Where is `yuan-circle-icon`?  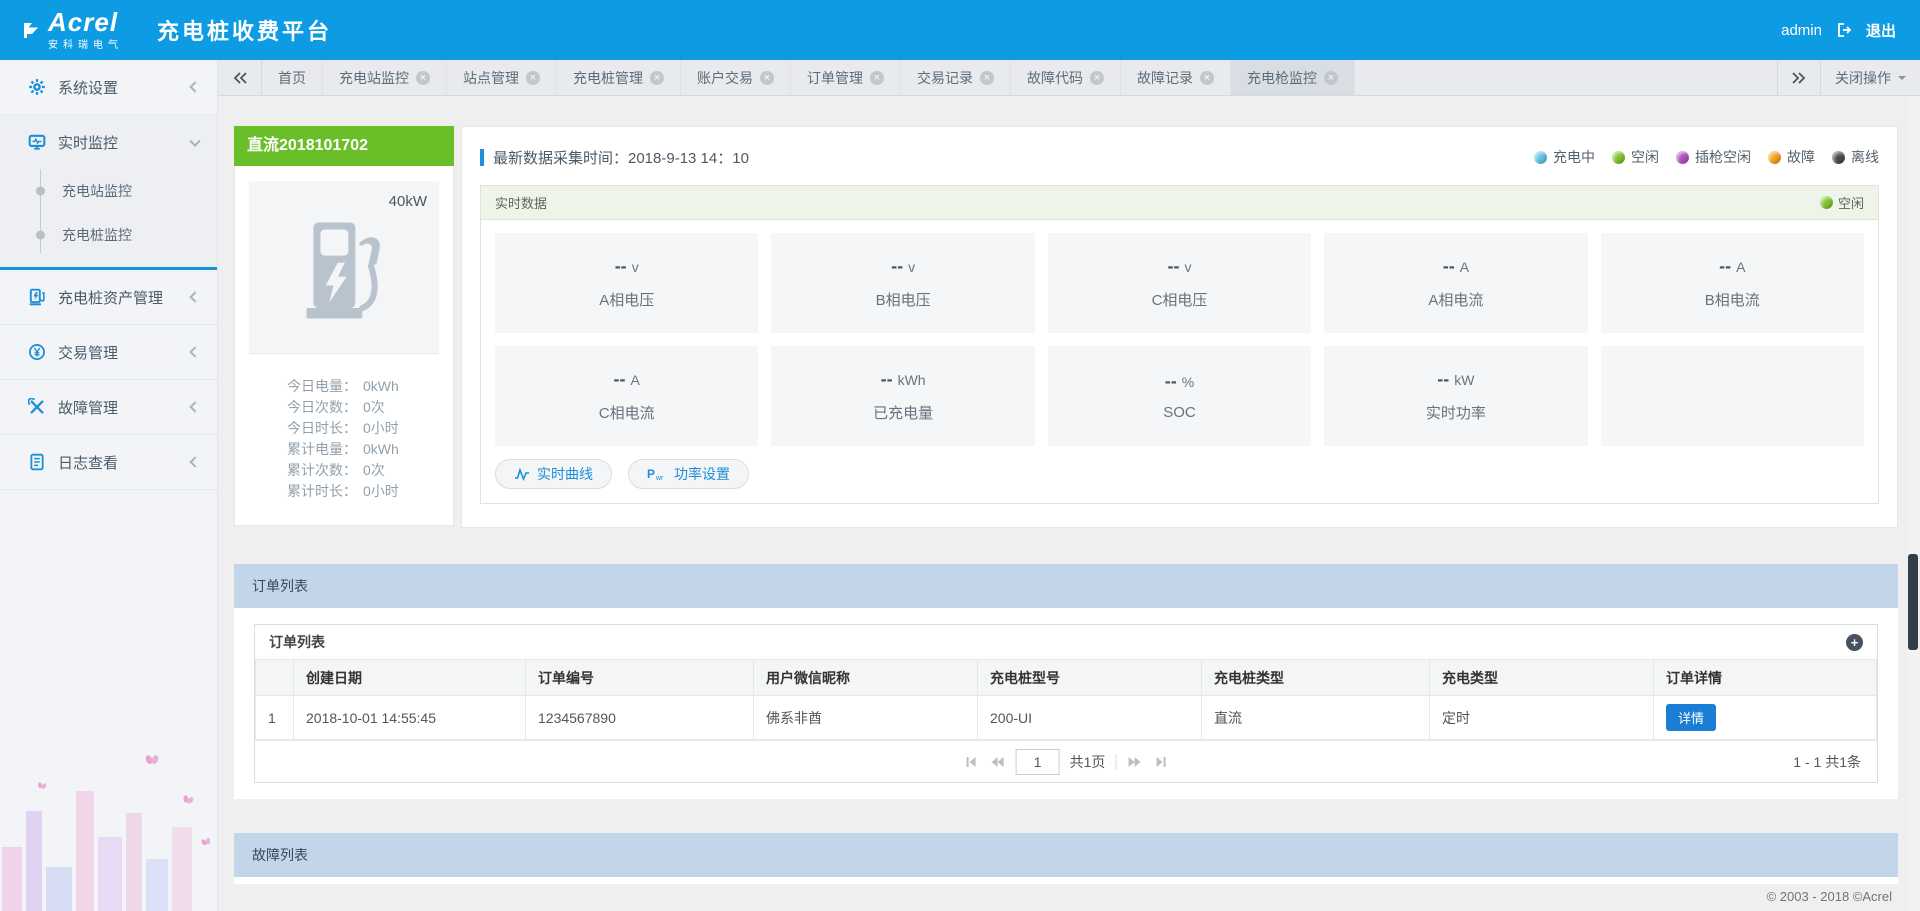
yuan-circle-icon is located at coordinates (37, 352).